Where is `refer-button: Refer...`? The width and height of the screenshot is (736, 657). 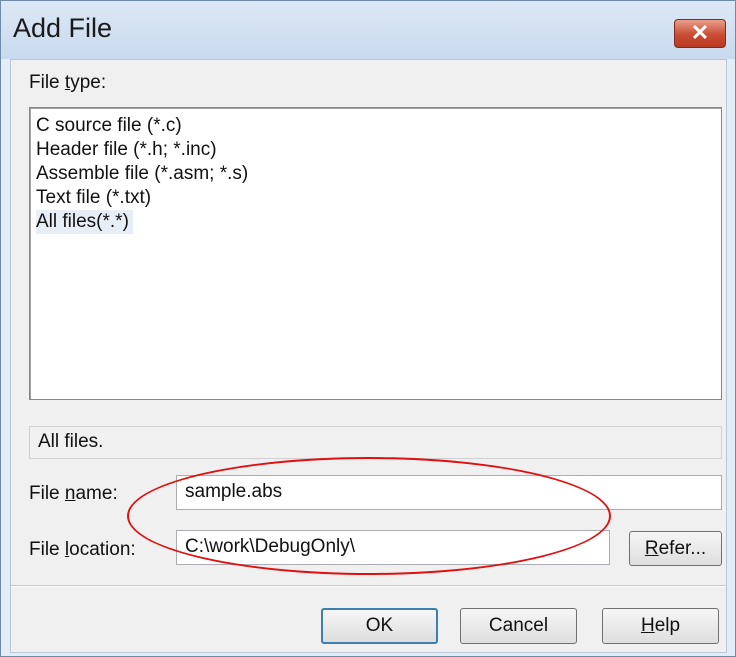 refer-button: Refer... is located at coordinates (675, 548).